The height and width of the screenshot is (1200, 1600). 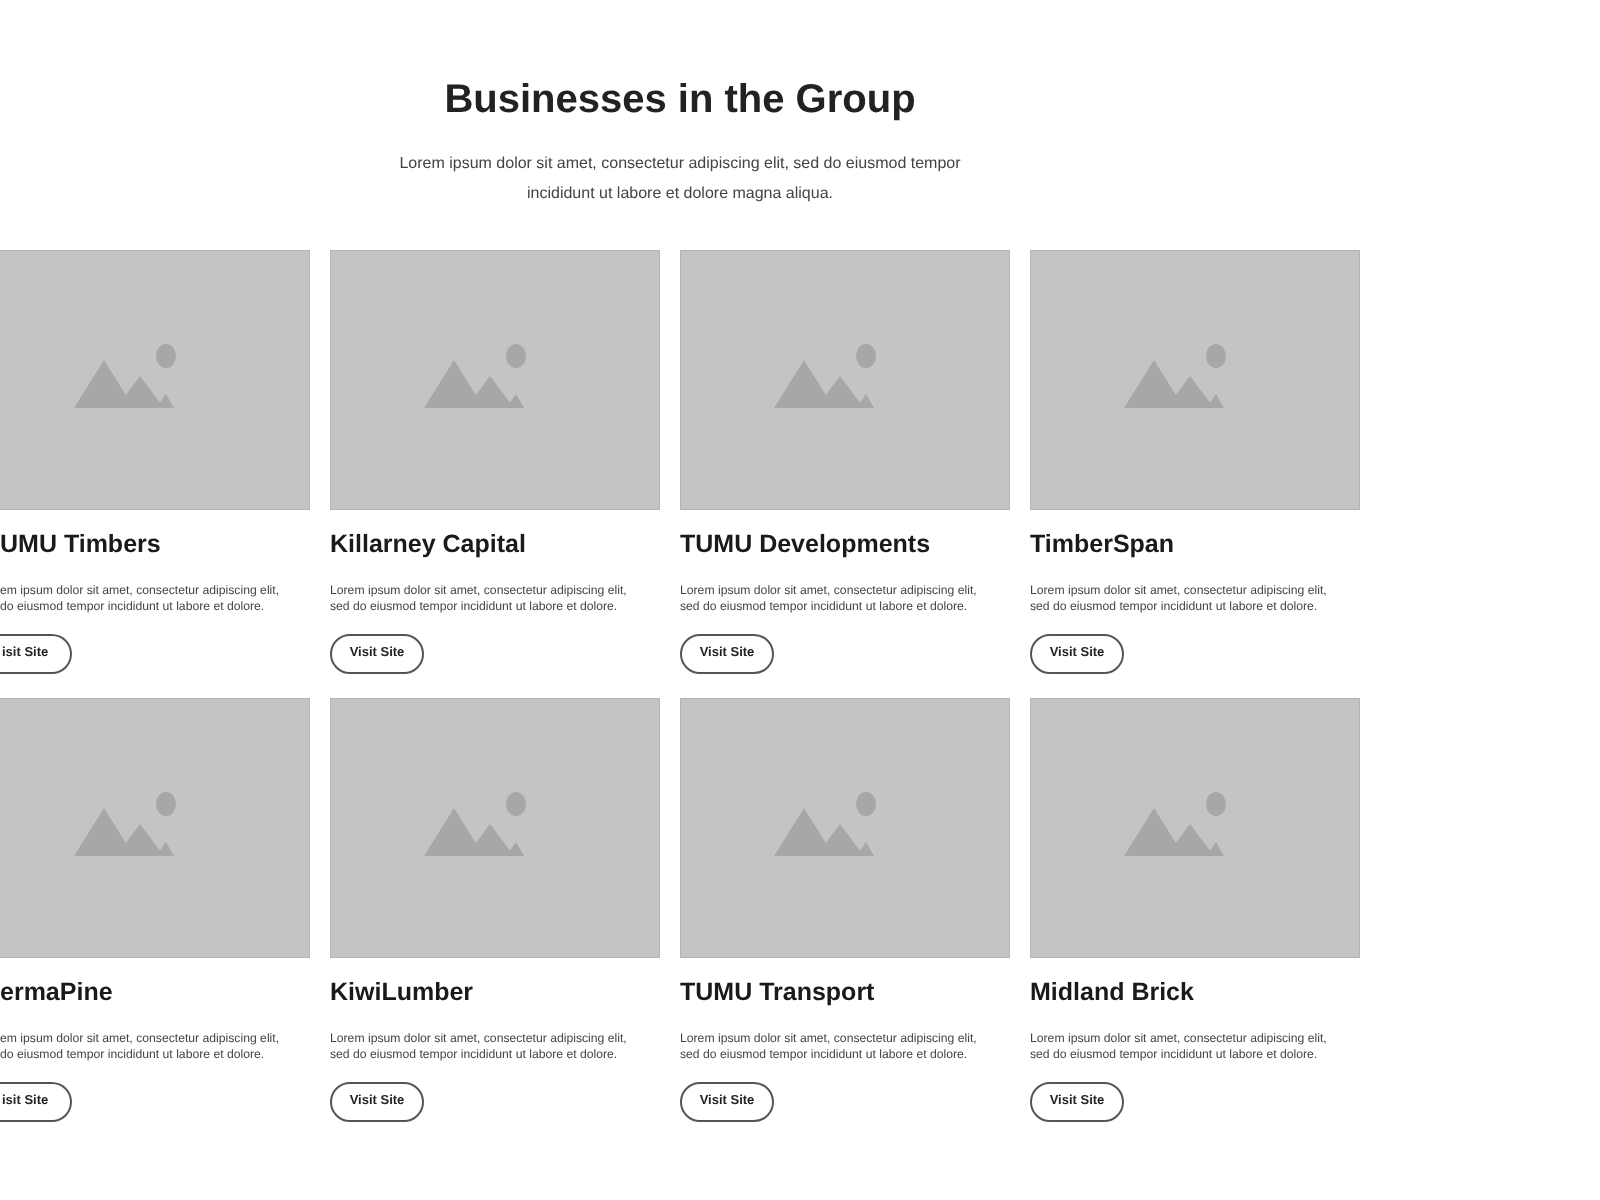 I want to click on business-name: ermaPine, so click(x=57, y=993).